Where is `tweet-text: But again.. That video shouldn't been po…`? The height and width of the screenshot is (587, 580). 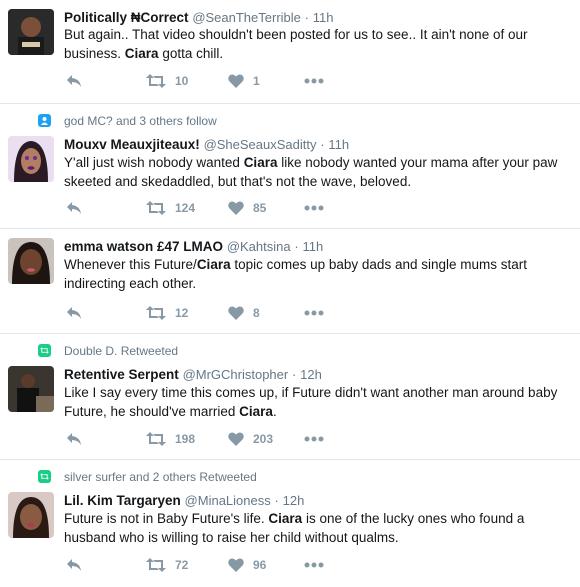 tweet-text: But again.. That video shouldn't been po… is located at coordinates (314, 44).